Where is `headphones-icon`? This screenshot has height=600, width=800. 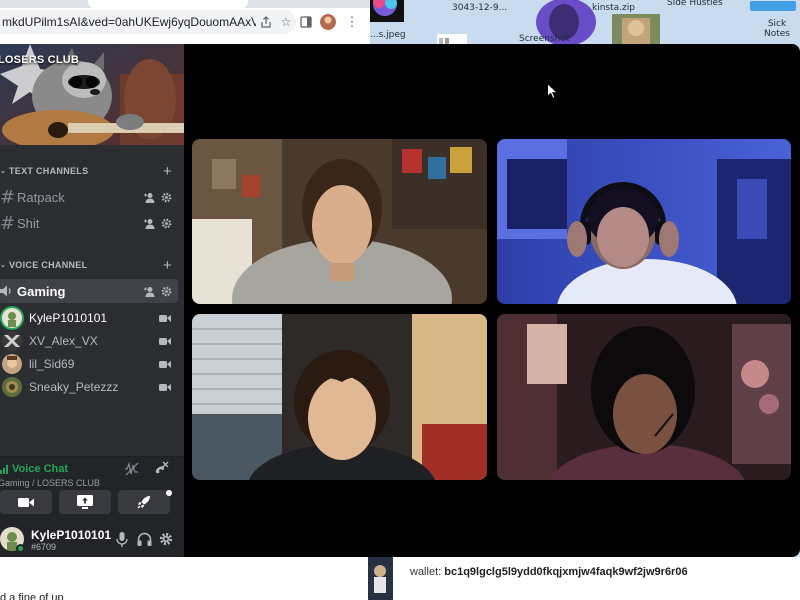
headphones-icon is located at coordinates (144, 539).